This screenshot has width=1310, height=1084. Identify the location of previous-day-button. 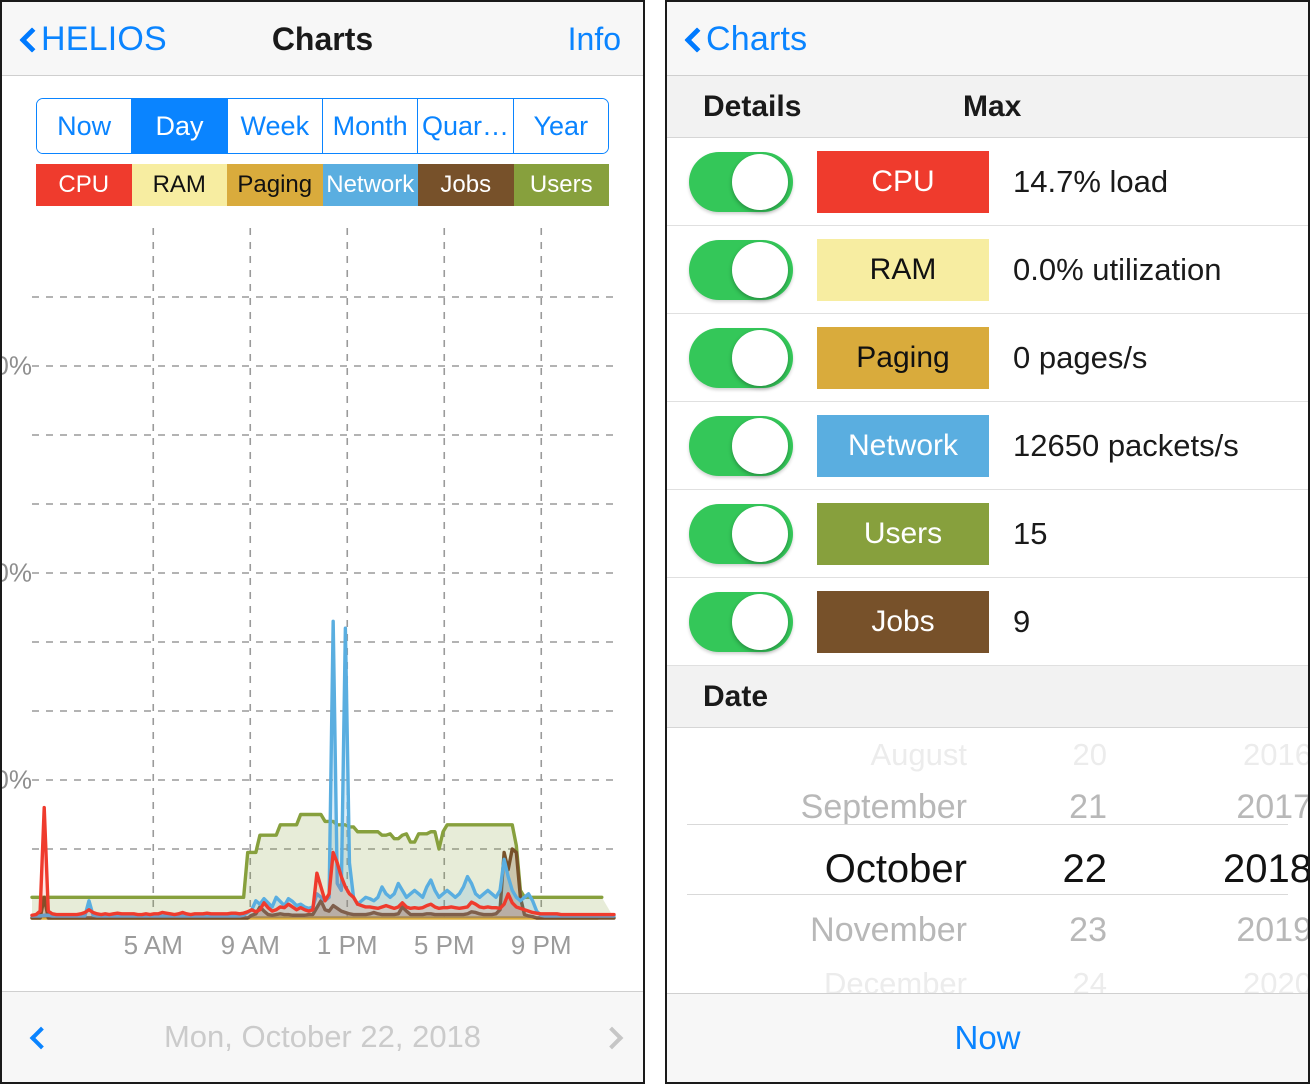
(37, 1037).